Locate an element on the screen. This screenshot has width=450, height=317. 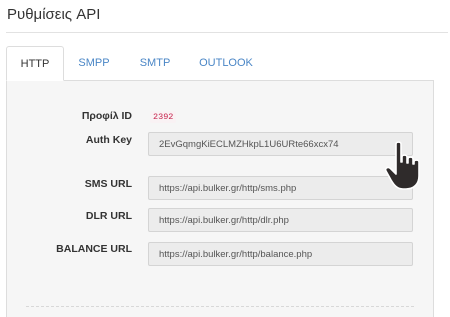
tab-smpp: SMPP is located at coordinates (94, 63).